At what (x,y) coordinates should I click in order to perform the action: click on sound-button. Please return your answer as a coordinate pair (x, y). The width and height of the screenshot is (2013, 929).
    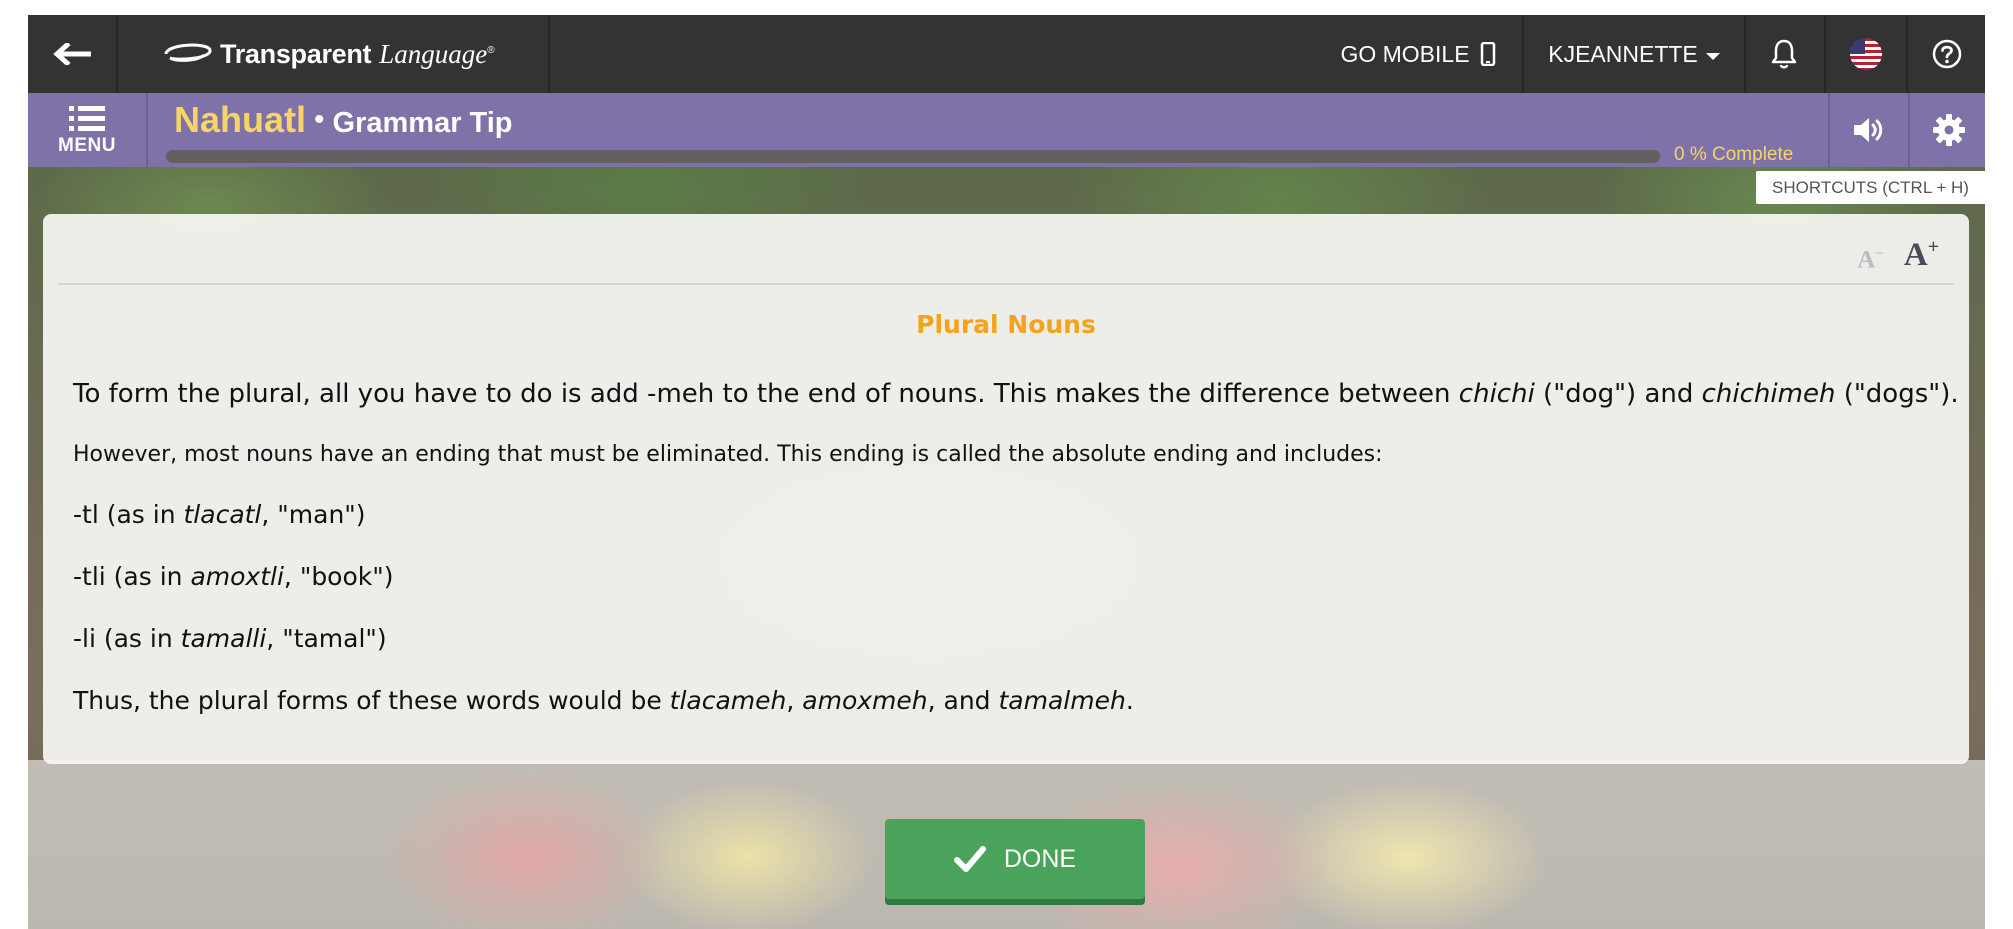
    Looking at the image, I should click on (1868, 130).